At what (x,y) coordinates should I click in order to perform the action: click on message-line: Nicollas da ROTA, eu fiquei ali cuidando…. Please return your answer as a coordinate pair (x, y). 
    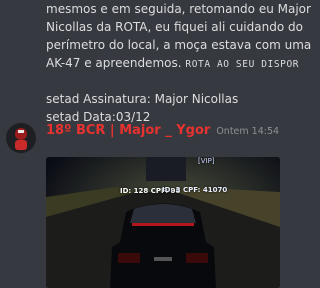
    Looking at the image, I should click on (174, 27).